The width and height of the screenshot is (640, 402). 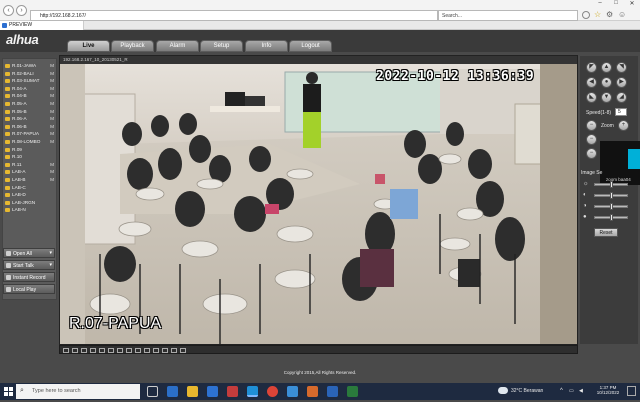 What do you see at coordinates (272, 391) in the screenshot?
I see `chrome-icon` at bounding box center [272, 391].